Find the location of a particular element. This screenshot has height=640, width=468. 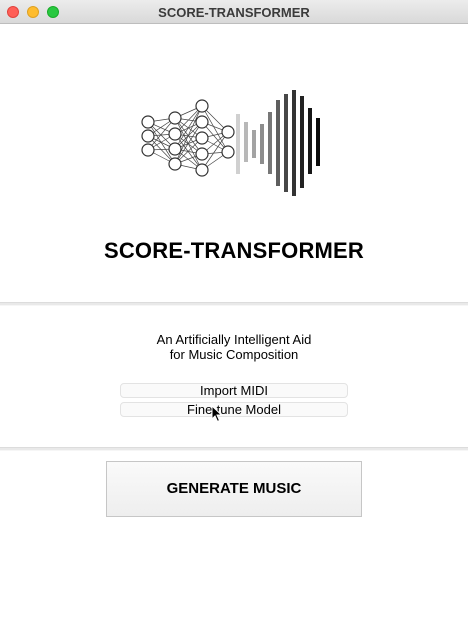

fine-tune-model-button: Fine-tune Model is located at coordinates (234, 409).